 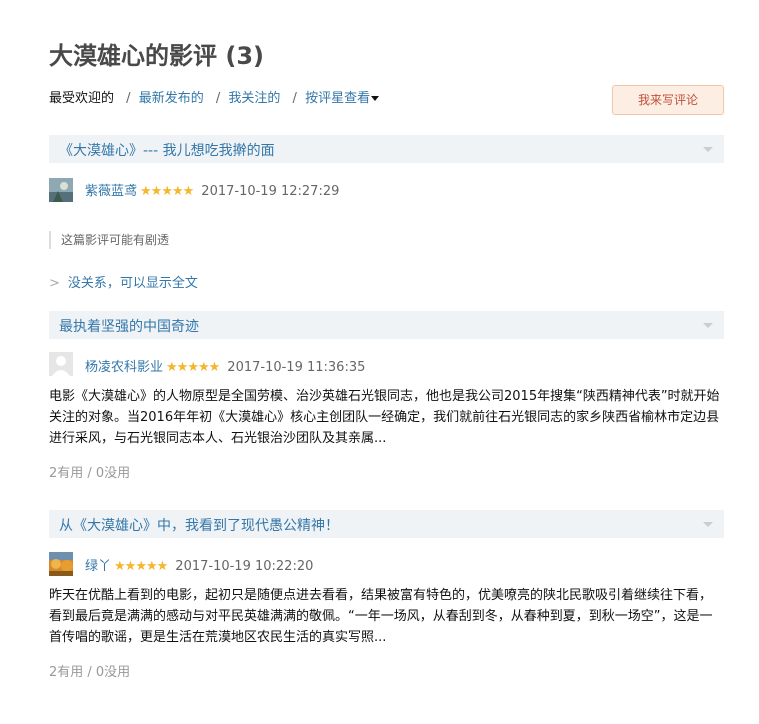 What do you see at coordinates (225, 365) in the screenshot?
I see `review-meta: 杨凌农科影业 ★★★★★ 2017-10-19 11:36:35` at bounding box center [225, 365].